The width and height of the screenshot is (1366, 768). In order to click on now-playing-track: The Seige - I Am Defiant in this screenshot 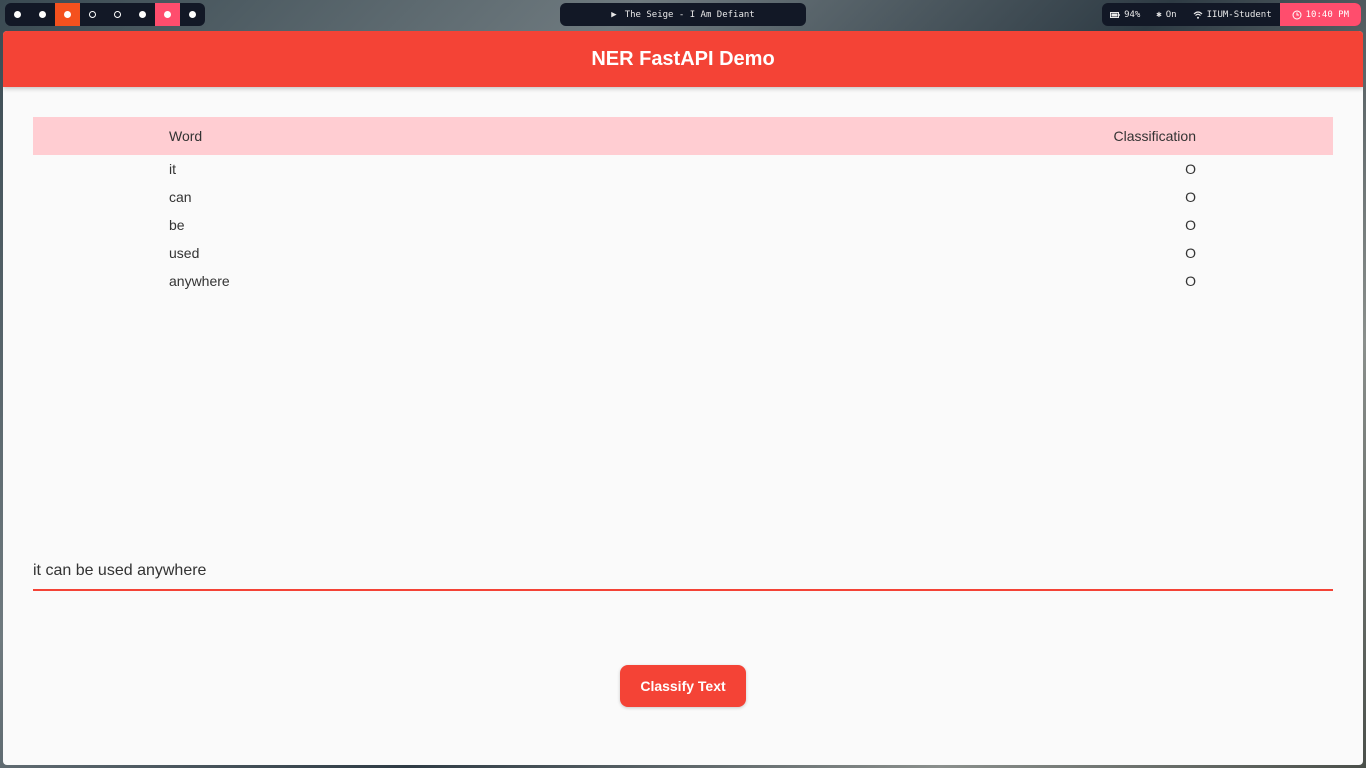, I will do `click(689, 14)`.